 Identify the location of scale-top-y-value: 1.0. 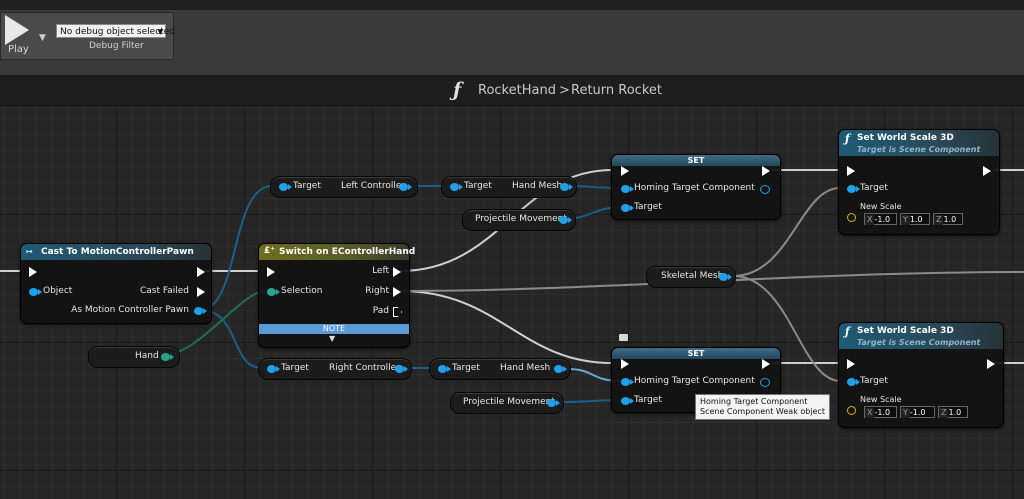
(916, 219).